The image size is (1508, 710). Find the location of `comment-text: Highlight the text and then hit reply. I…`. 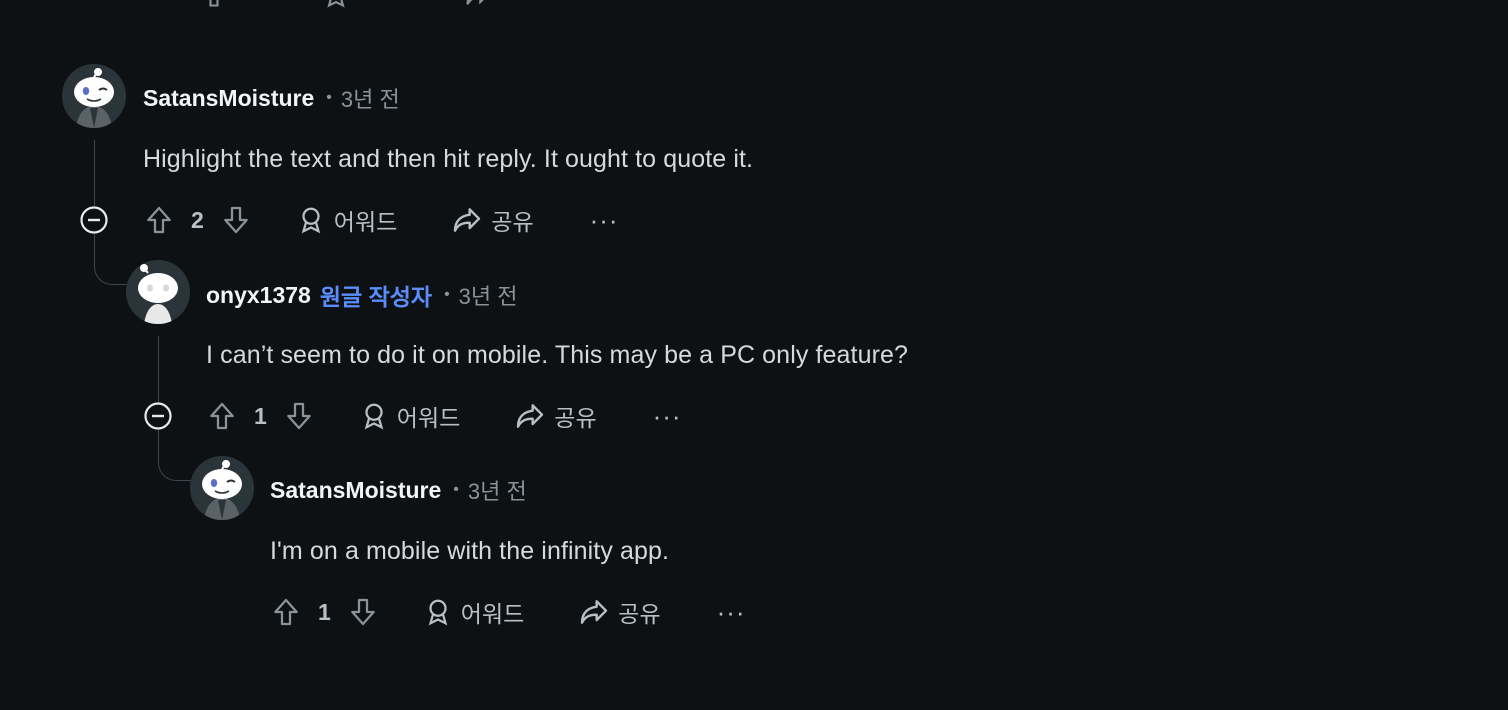

comment-text: Highlight the text and then hit reply. I… is located at coordinates (448, 159).